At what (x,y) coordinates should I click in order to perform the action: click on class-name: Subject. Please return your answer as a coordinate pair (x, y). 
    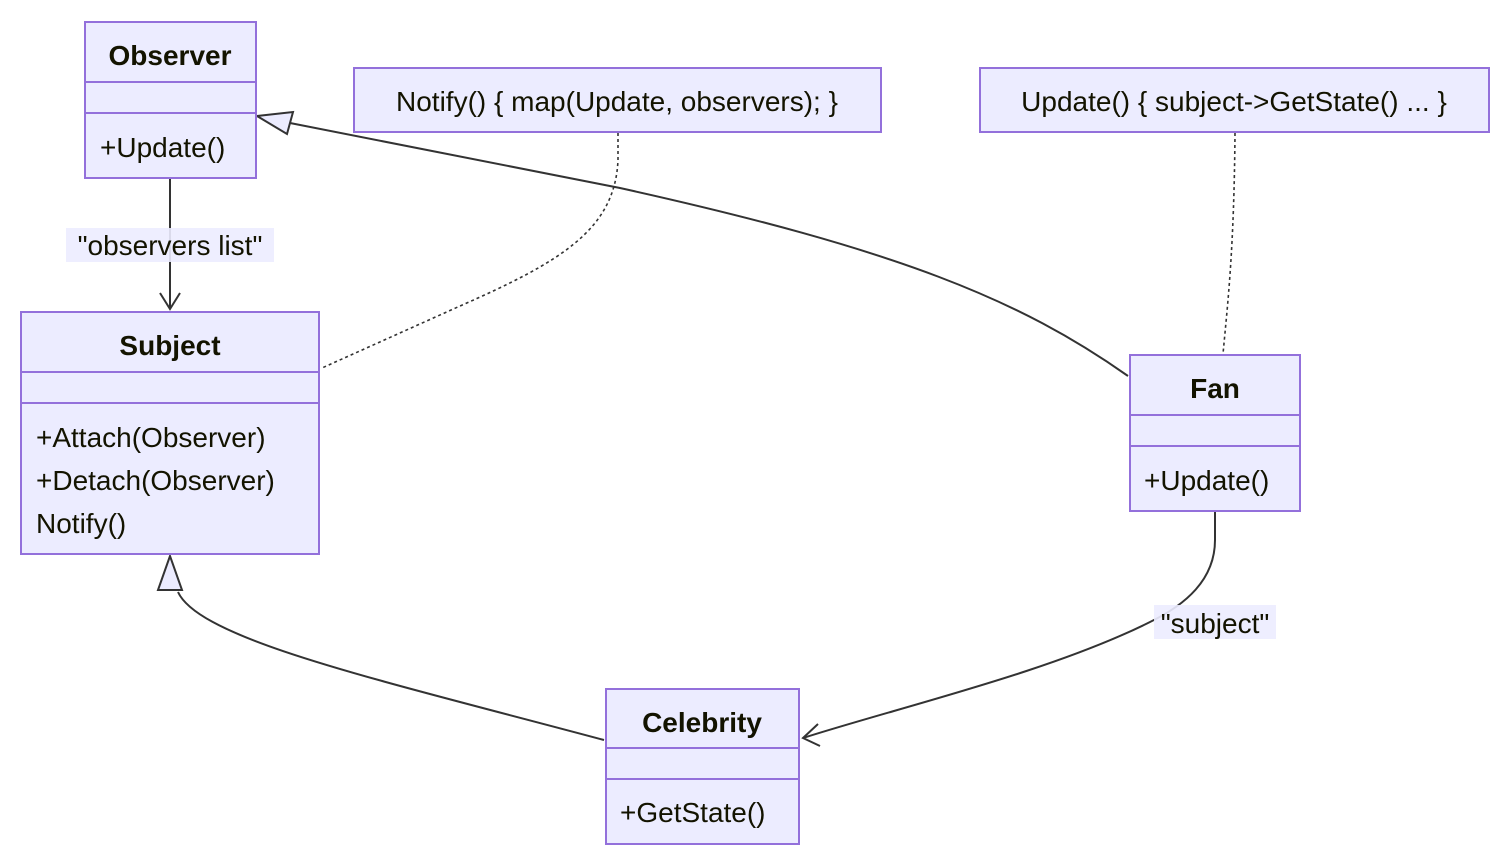
    Looking at the image, I should click on (169, 345).